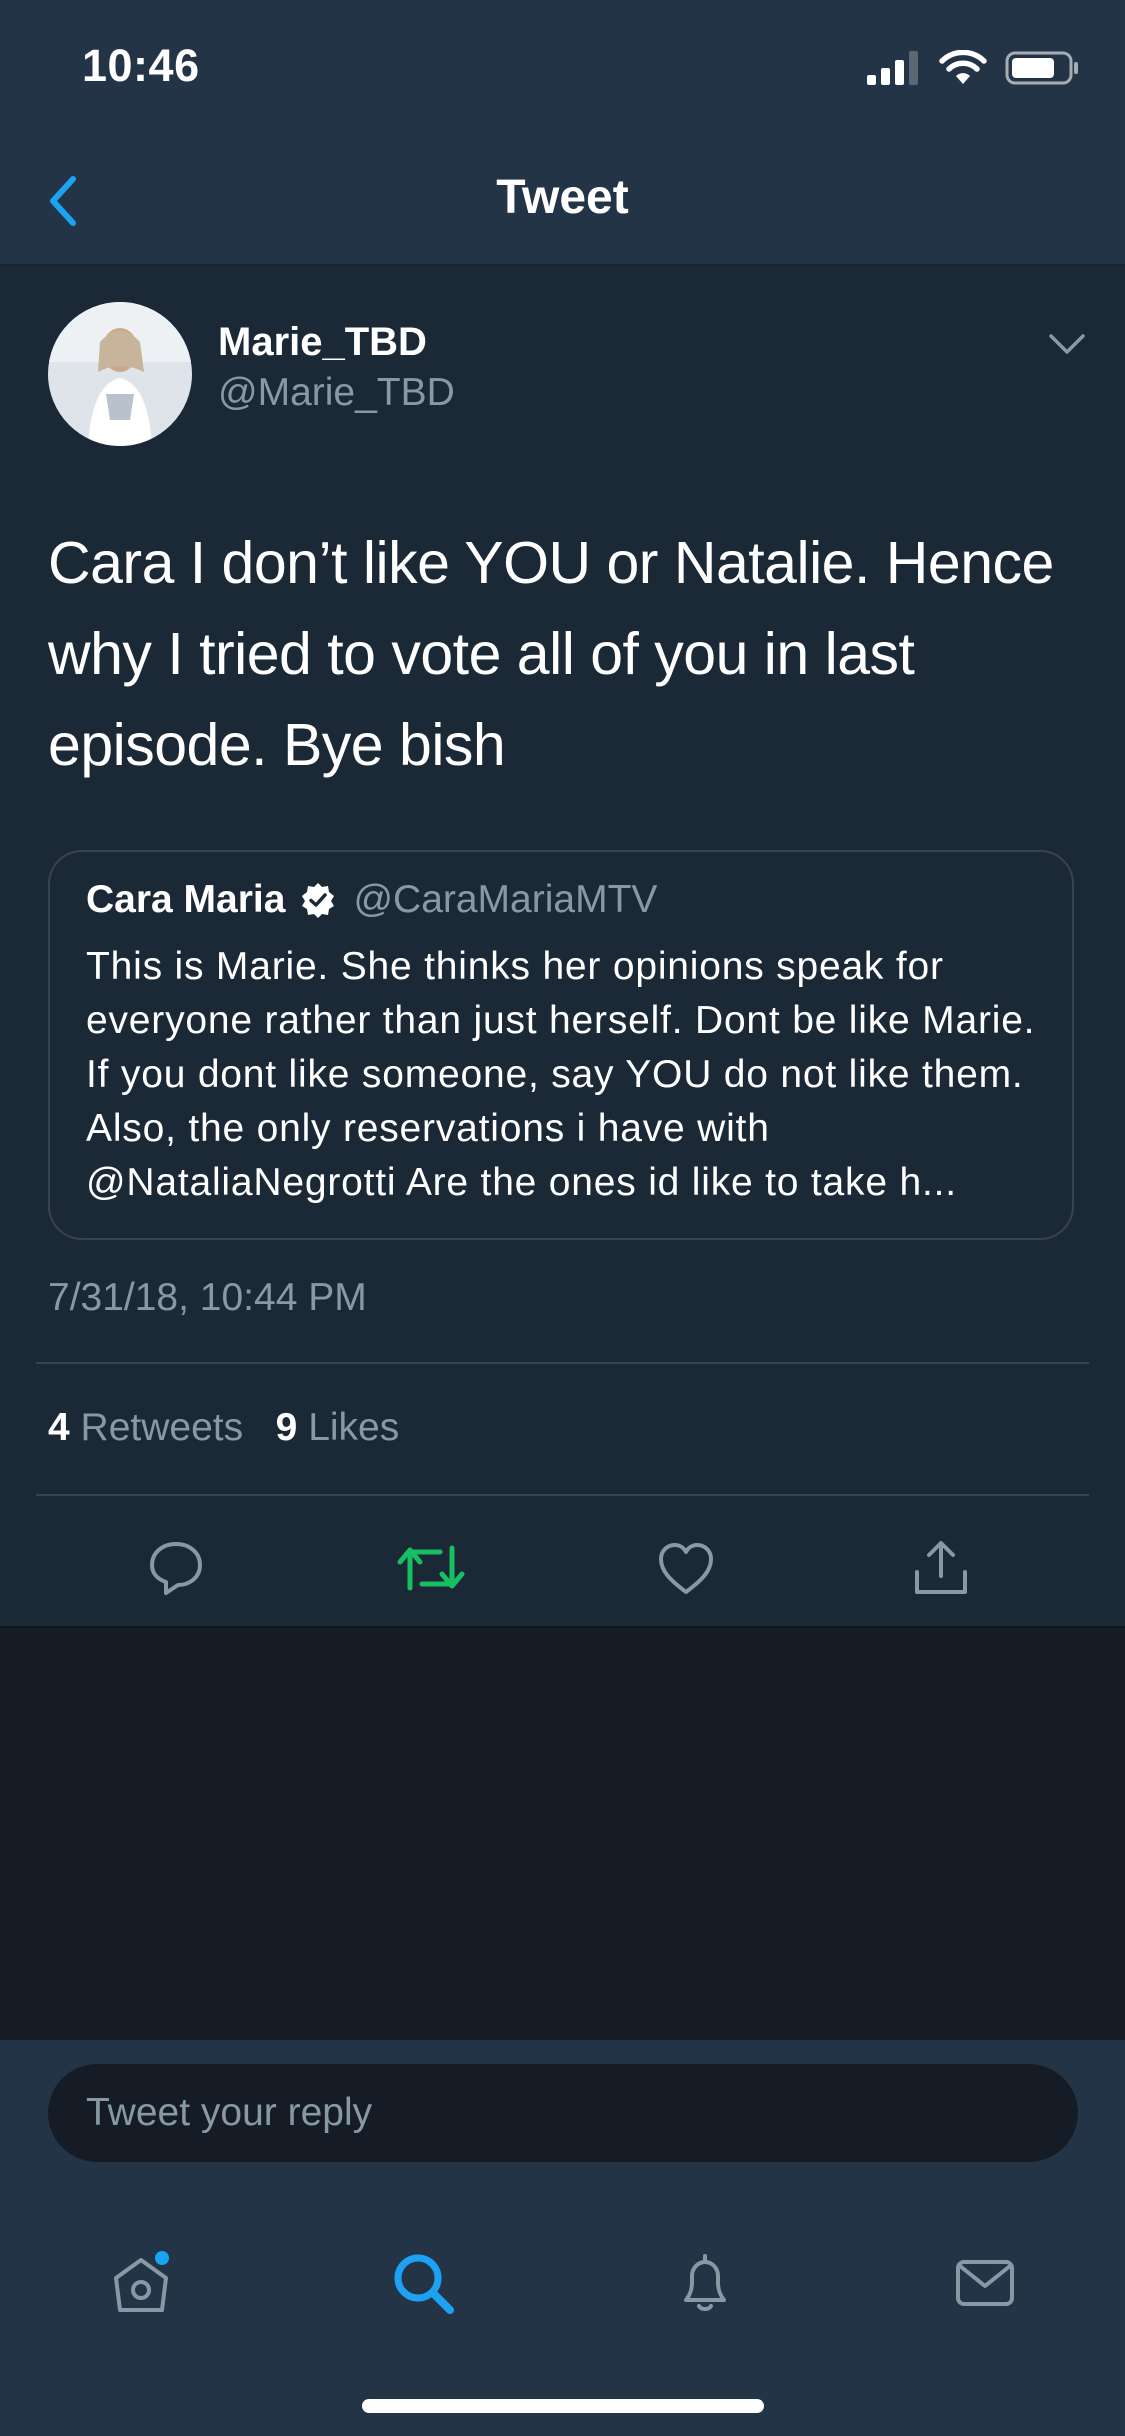  I want to click on heart-icon, so click(686, 1570).